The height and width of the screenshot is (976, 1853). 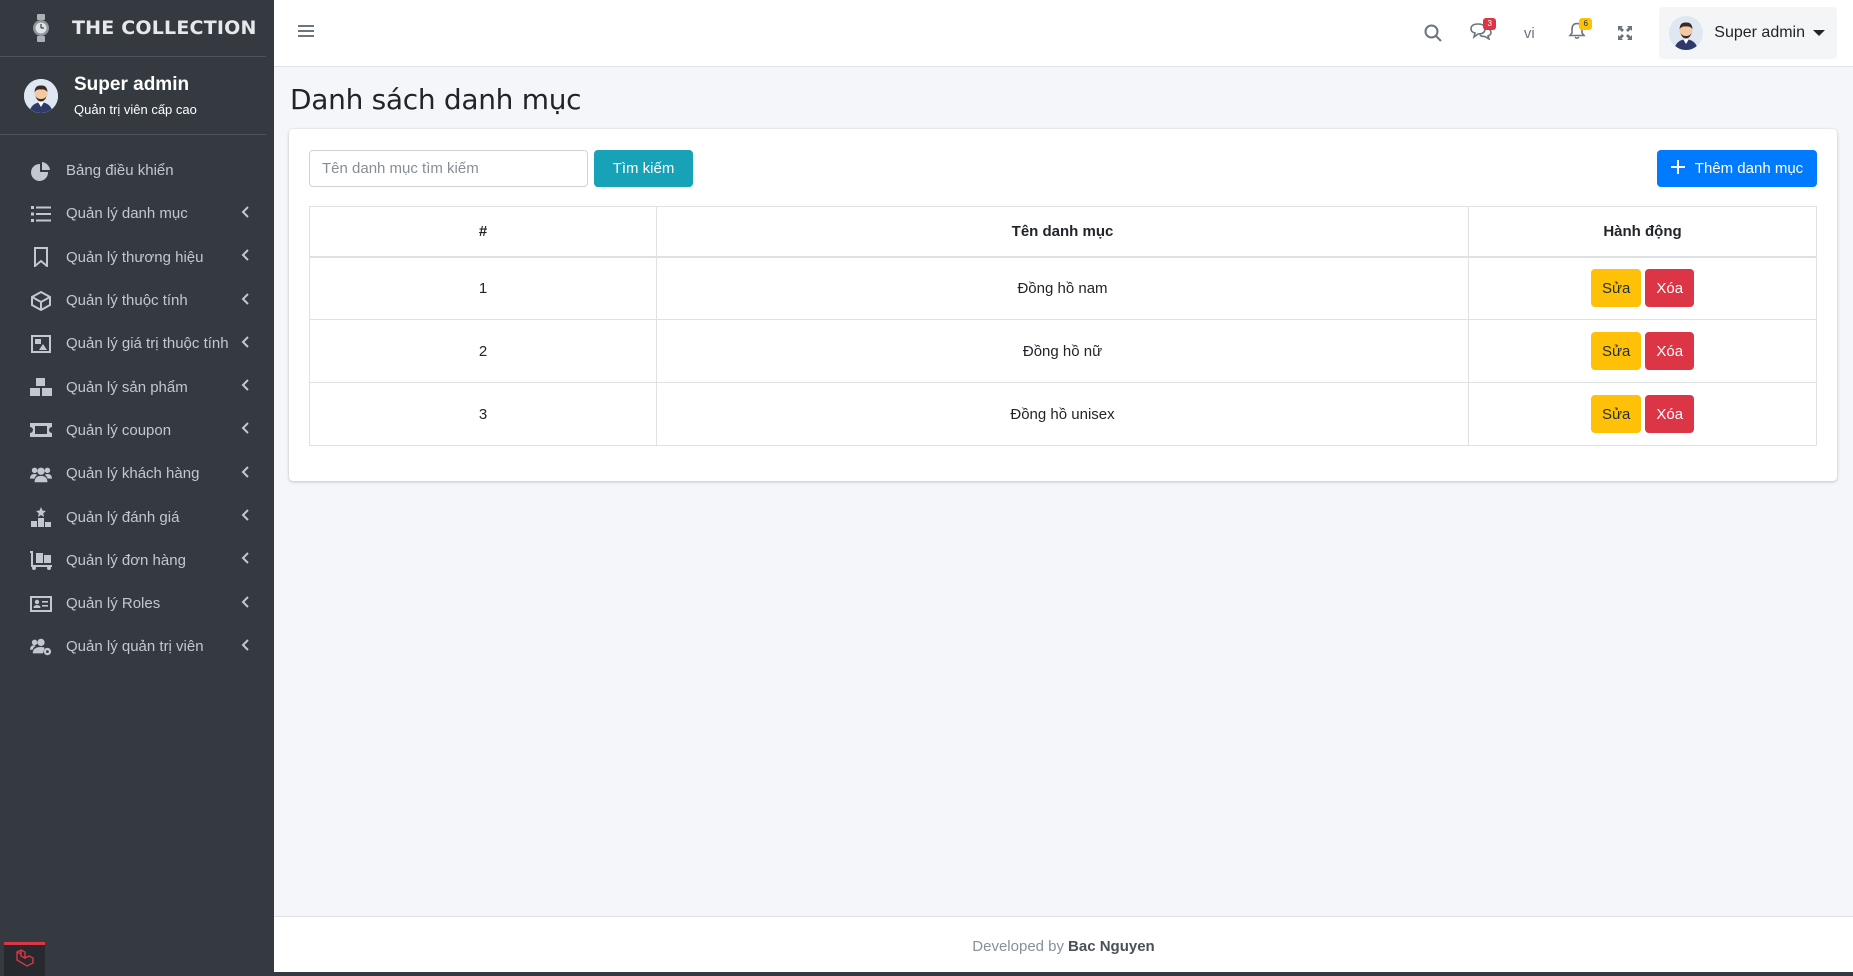 What do you see at coordinates (127, 387) in the screenshot?
I see `sidebar-item-label: Quản lý sản phẩm` at bounding box center [127, 387].